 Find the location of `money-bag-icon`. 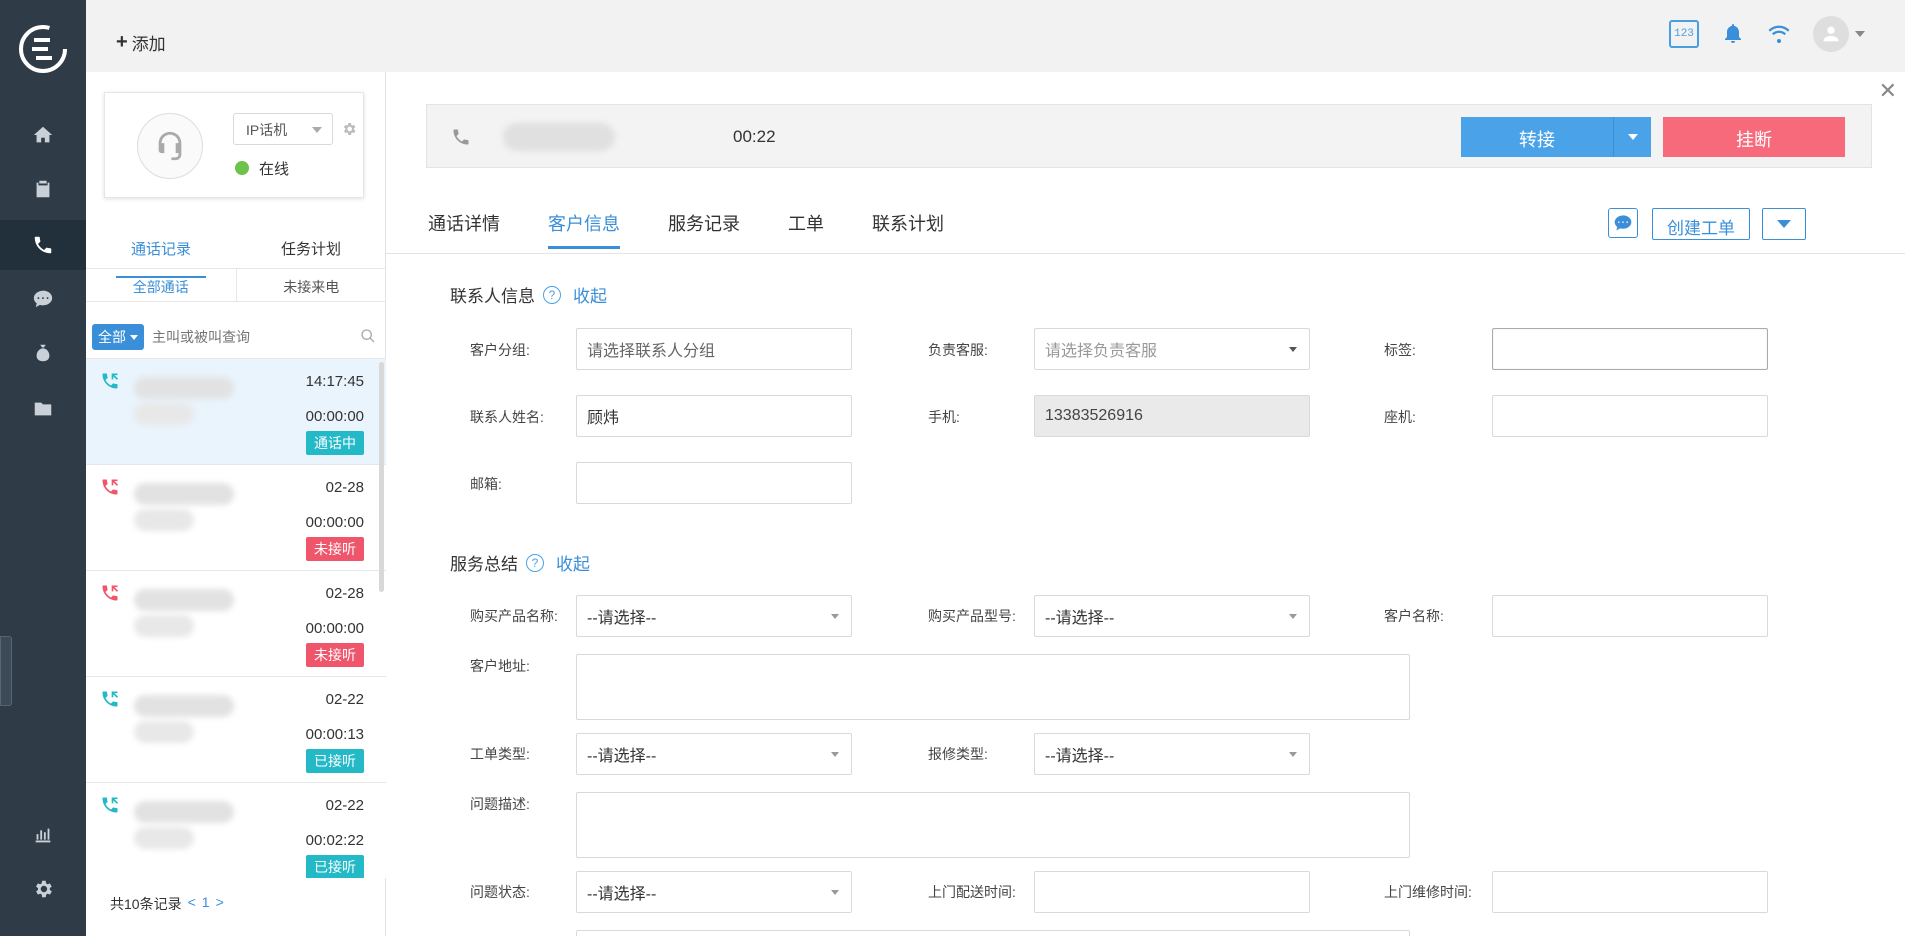

money-bag-icon is located at coordinates (43, 353).